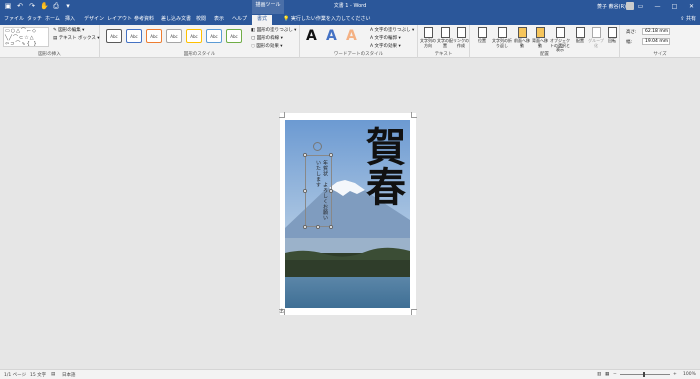 The height and width of the screenshot is (379, 700). What do you see at coordinates (34, 20) in the screenshot?
I see `tab-touch: タッチ` at bounding box center [34, 20].